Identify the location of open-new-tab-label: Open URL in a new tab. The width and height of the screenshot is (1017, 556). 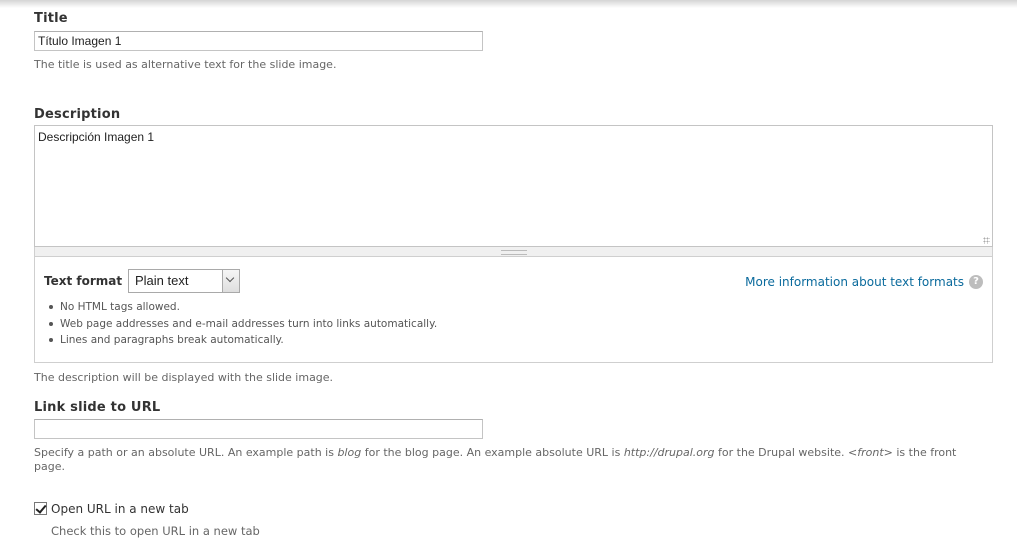
(120, 509).